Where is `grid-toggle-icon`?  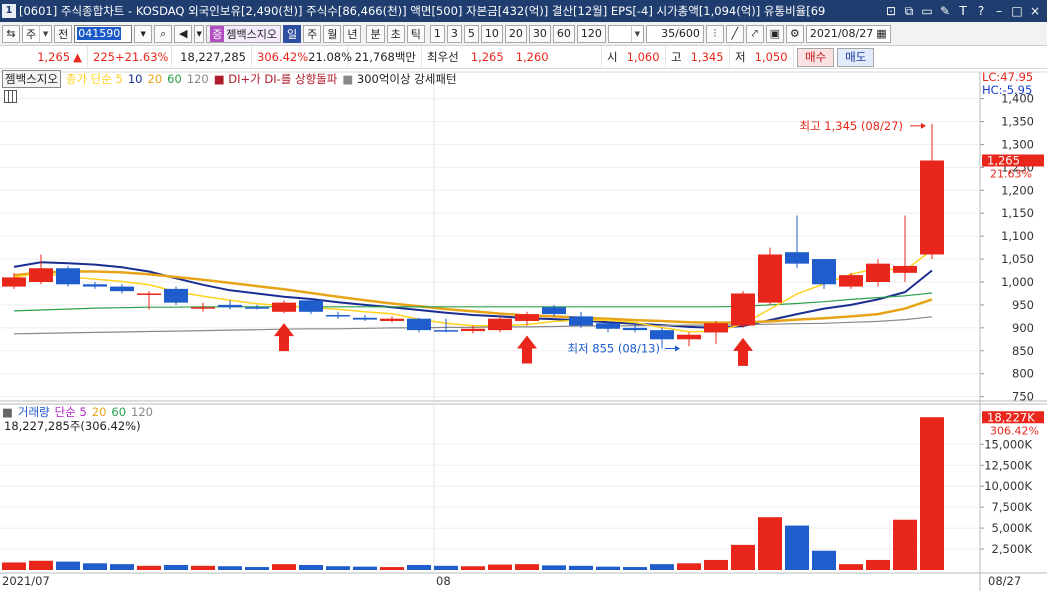
grid-toggle-icon is located at coordinates (10, 96).